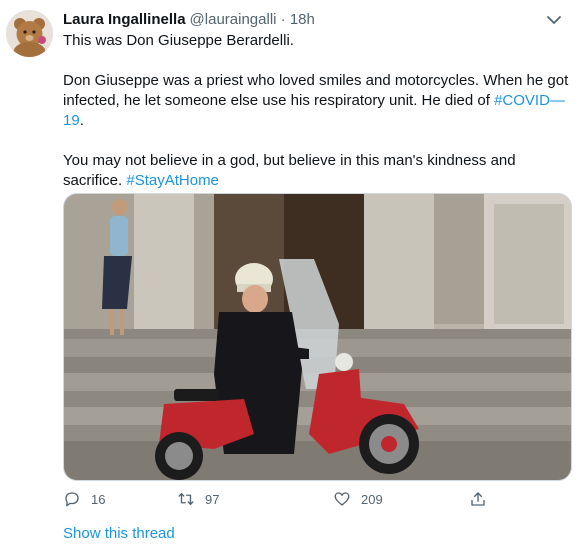 The width and height of the screenshot is (581, 544). I want to click on chevron-down-icon, so click(554, 20).